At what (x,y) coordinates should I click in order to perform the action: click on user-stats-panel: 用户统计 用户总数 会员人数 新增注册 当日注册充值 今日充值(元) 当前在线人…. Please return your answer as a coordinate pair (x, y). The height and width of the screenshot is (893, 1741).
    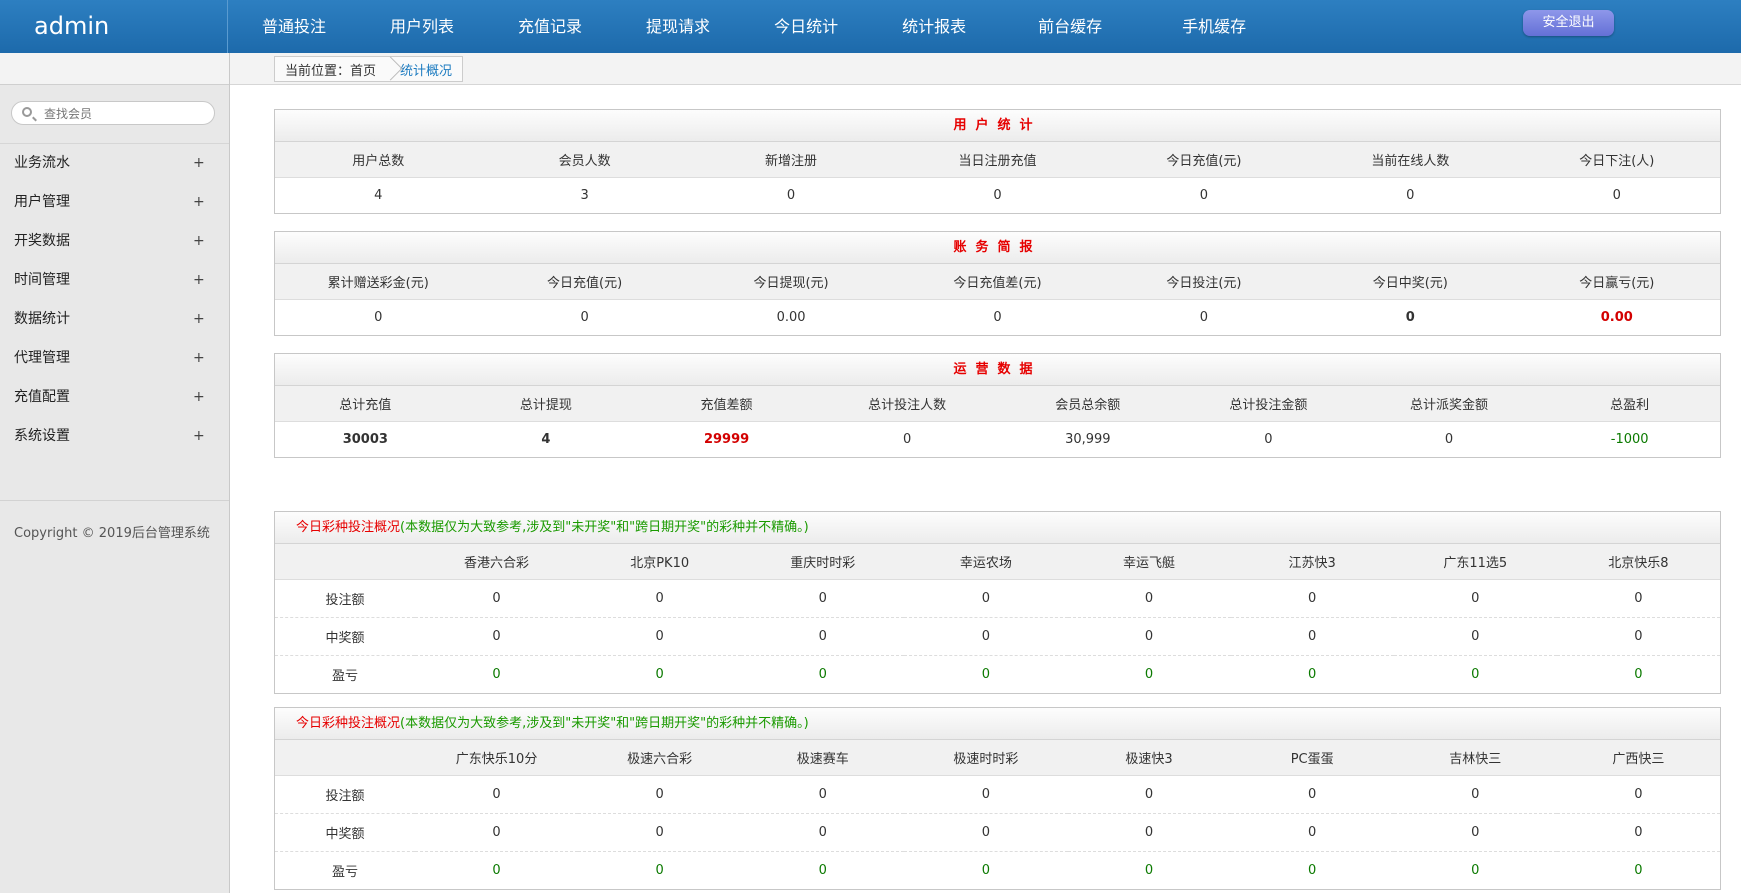
    Looking at the image, I should click on (997, 161).